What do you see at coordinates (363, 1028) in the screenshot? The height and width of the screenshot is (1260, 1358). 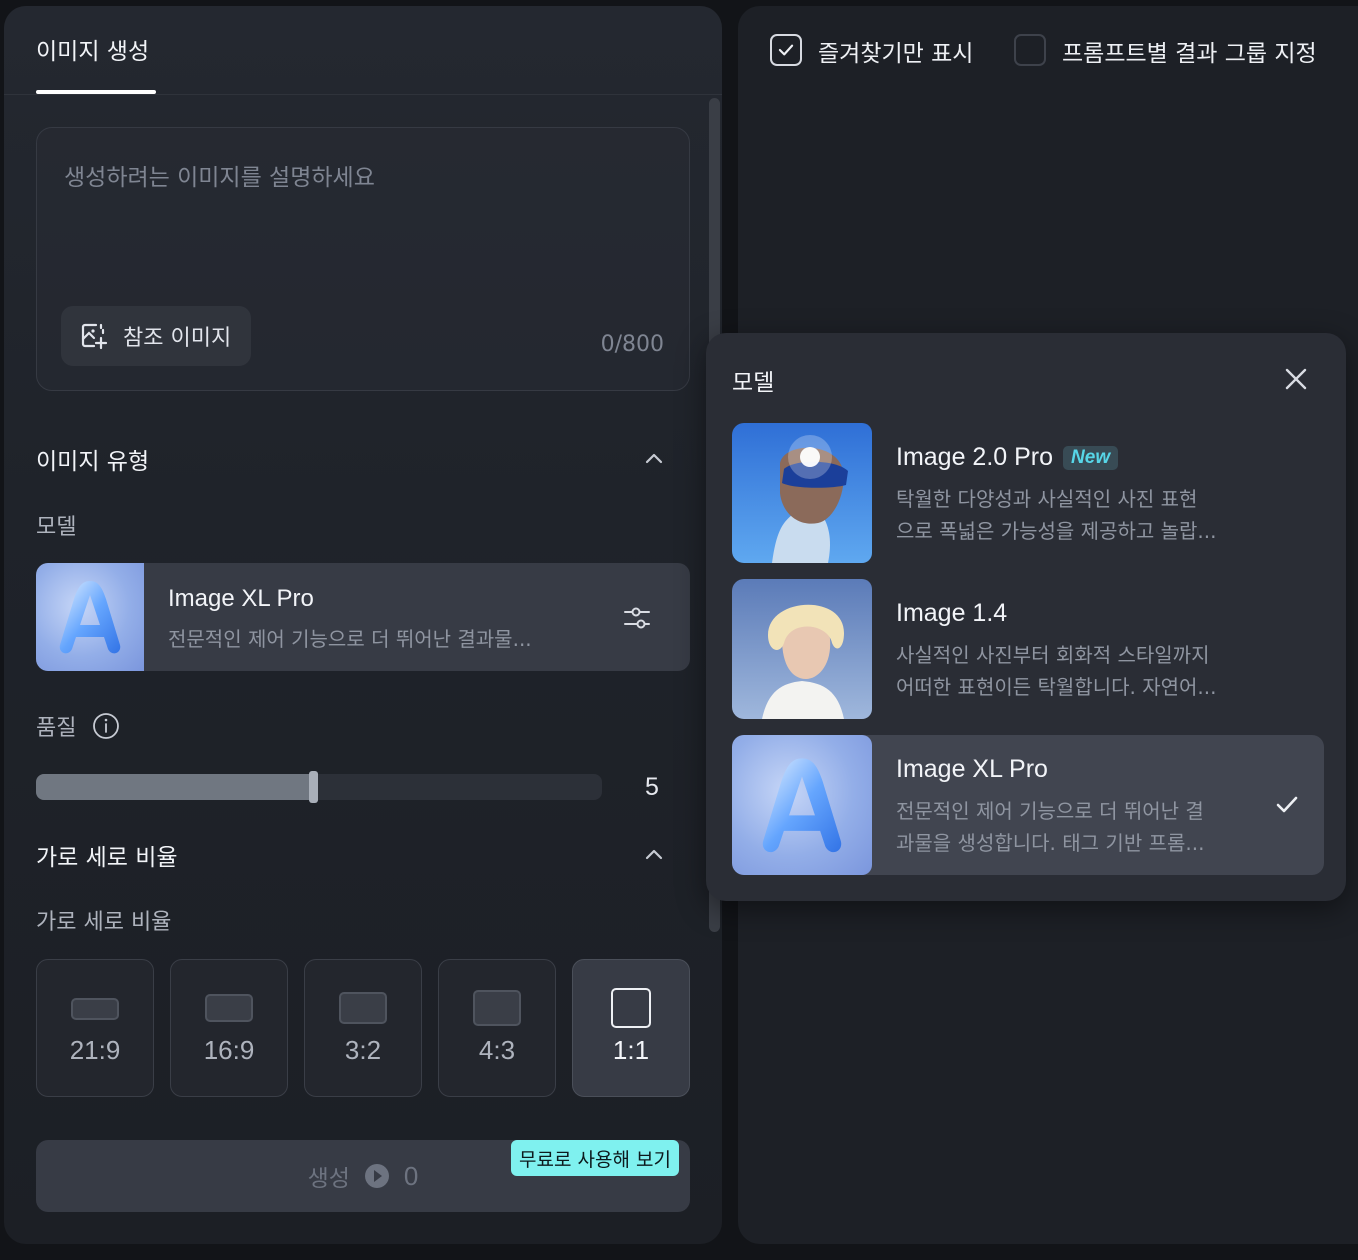 I see `ratio-option-3-2: 3:2` at bounding box center [363, 1028].